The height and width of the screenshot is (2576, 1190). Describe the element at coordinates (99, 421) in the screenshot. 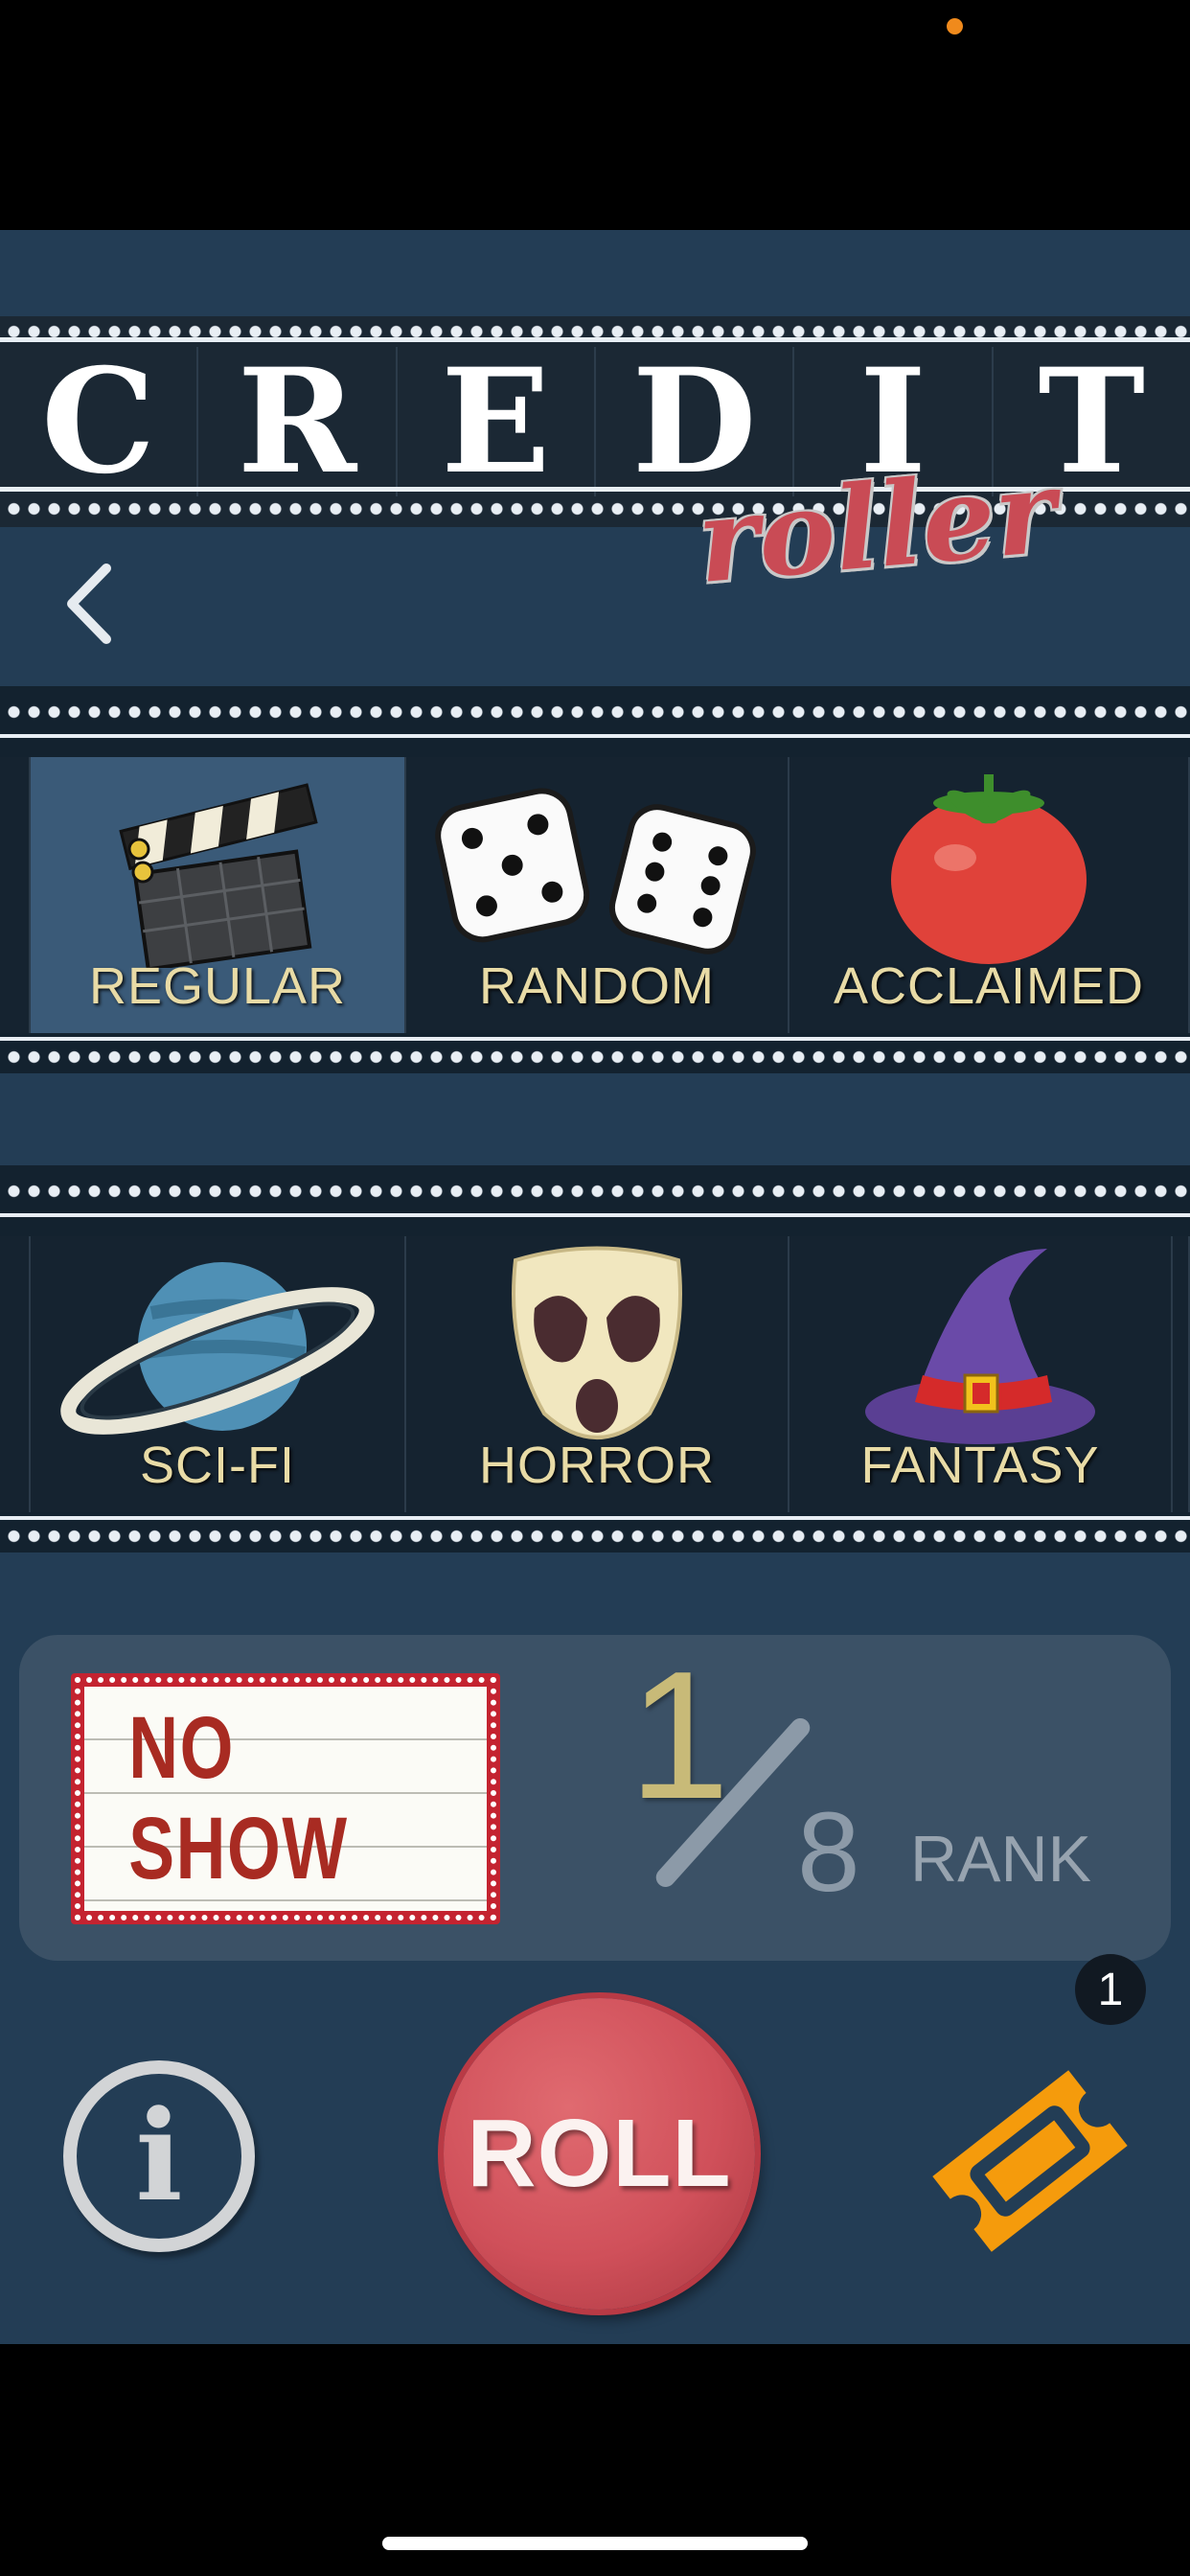

I see `title-letter: C` at that location.